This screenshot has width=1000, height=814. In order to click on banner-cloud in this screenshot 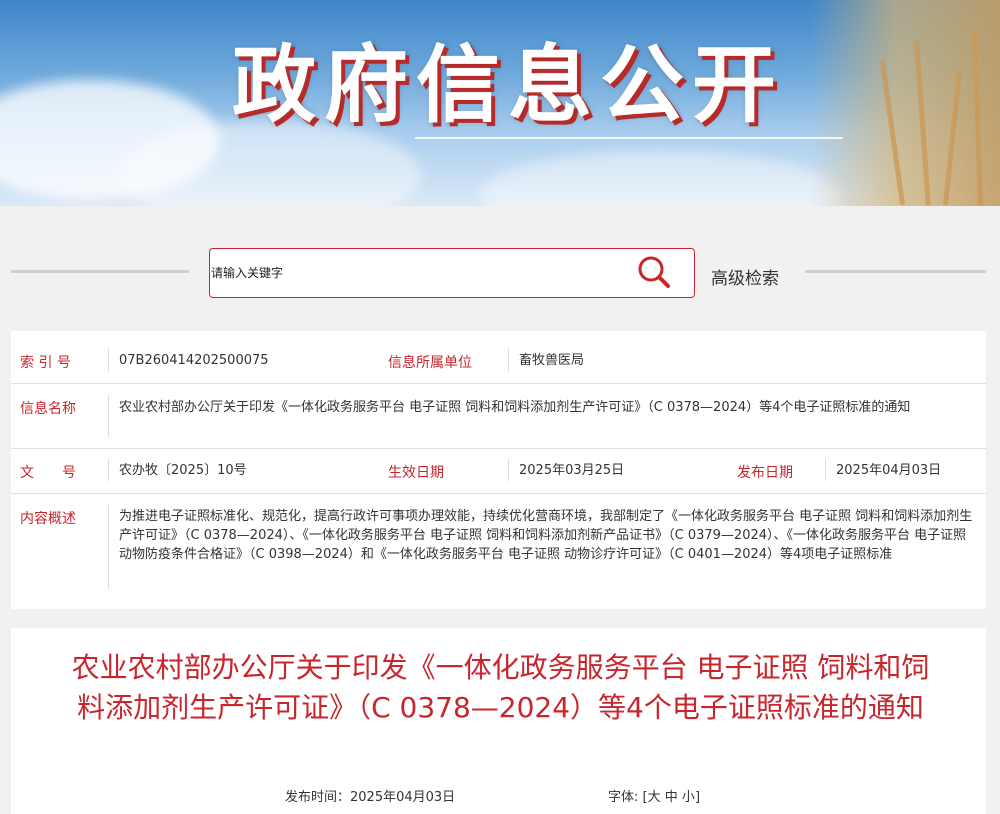, I will do `click(660, 178)`.